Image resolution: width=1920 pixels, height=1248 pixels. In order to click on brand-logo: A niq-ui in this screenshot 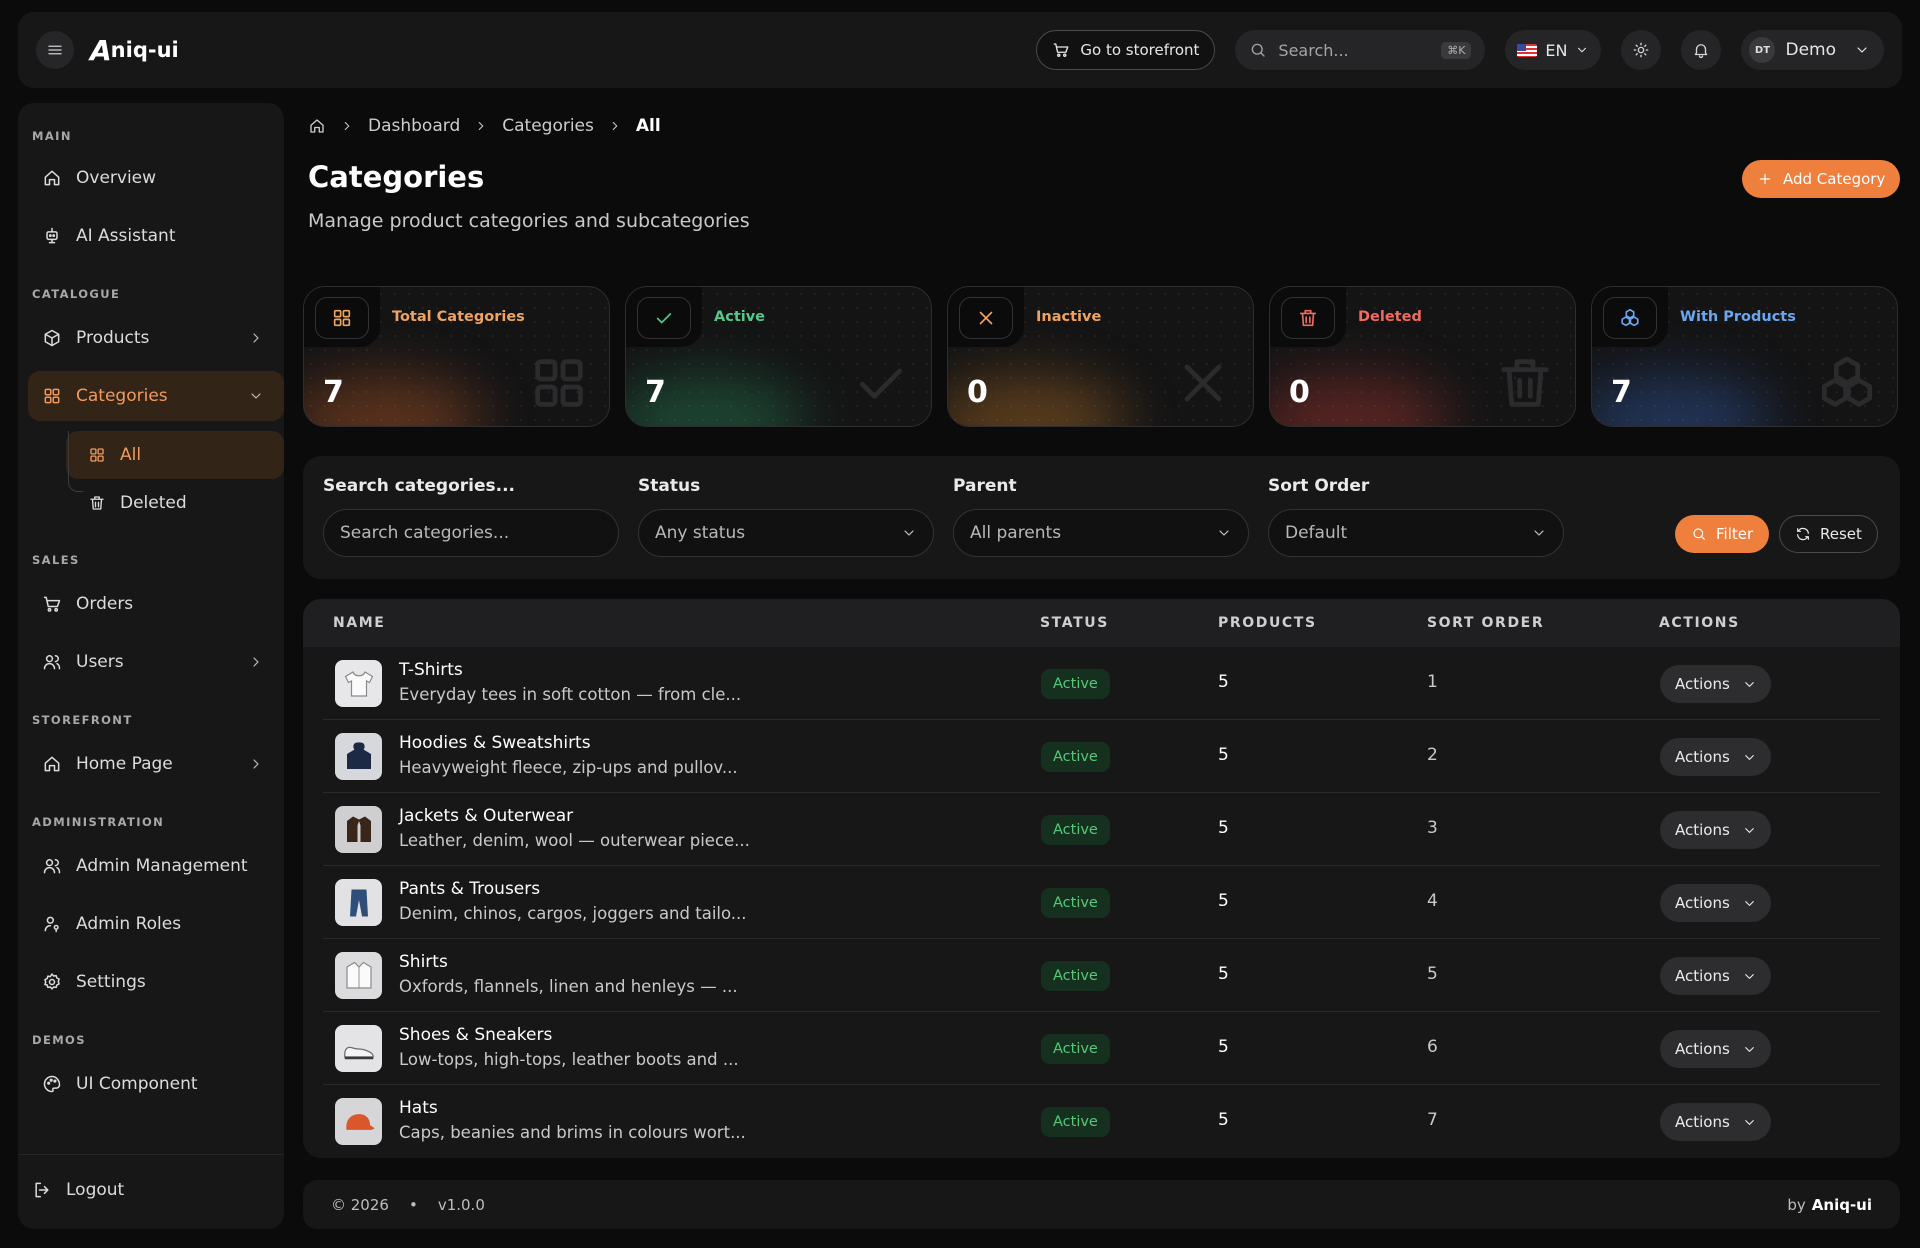, I will do `click(134, 50)`.